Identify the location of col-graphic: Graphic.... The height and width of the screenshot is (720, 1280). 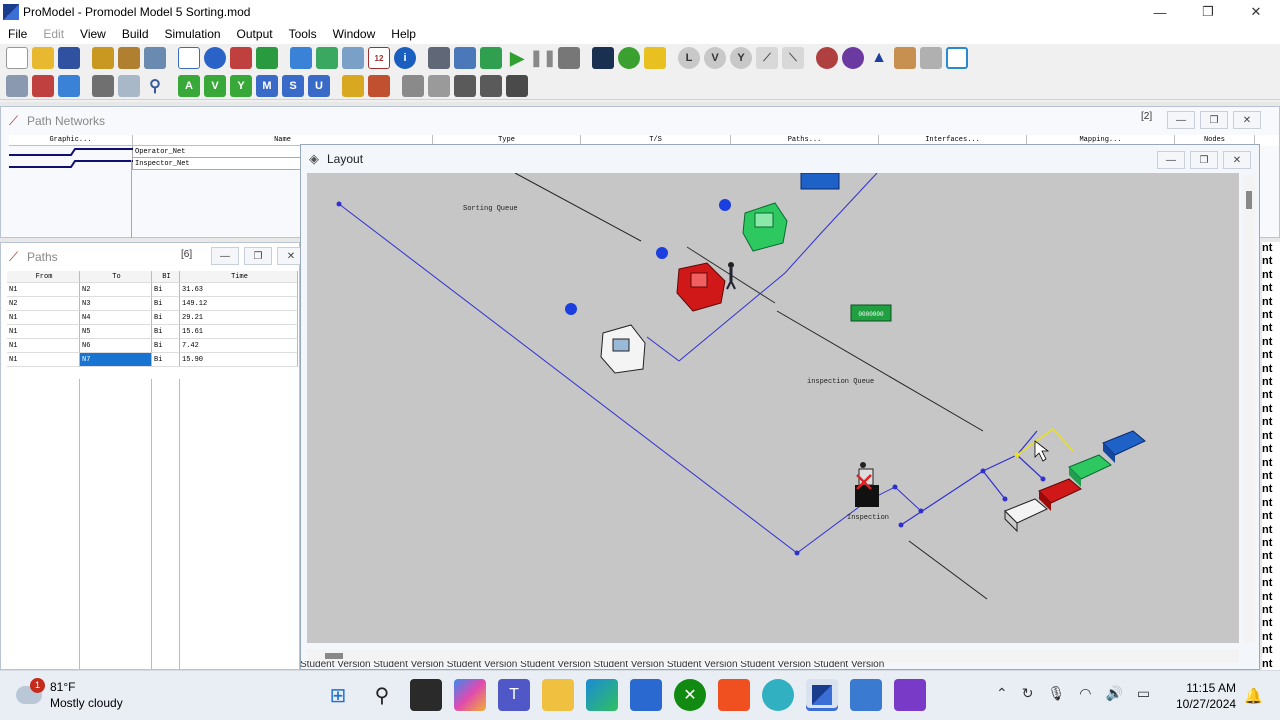
(71, 140).